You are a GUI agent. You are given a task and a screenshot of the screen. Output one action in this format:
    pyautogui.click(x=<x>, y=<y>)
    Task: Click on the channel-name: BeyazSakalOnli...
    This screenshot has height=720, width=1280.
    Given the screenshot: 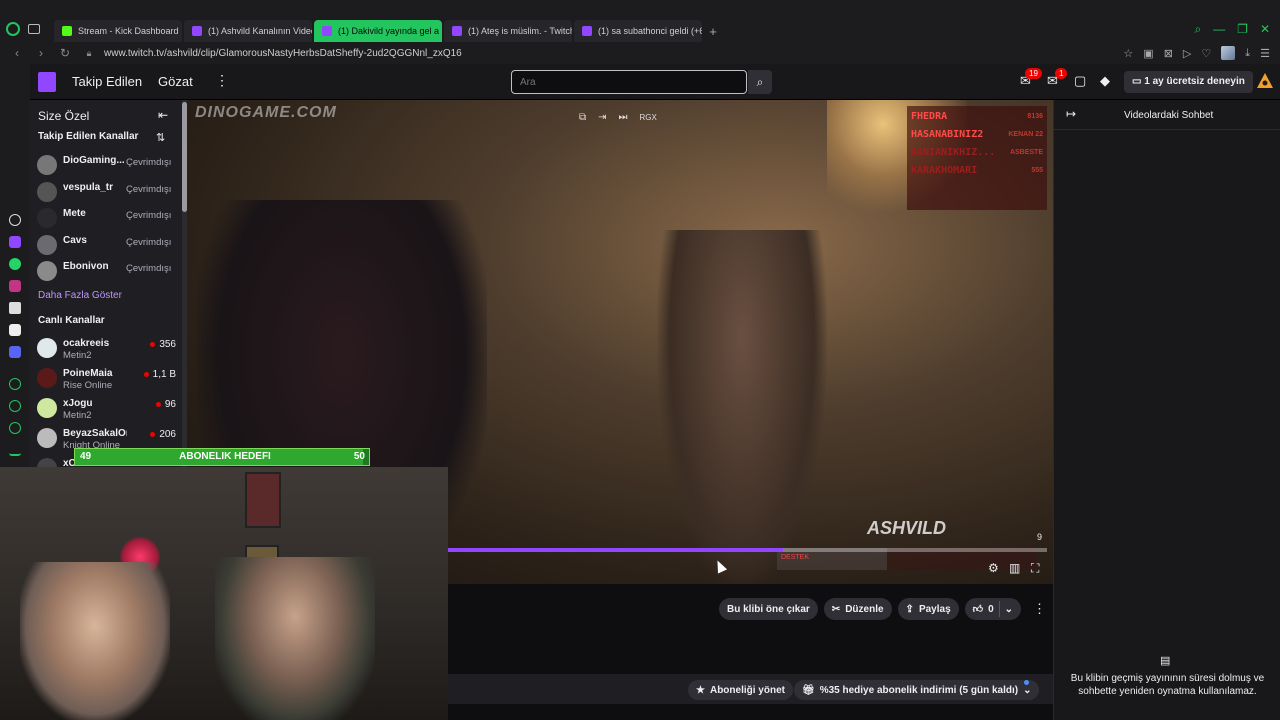 What is the action you would take?
    pyautogui.click(x=95, y=433)
    